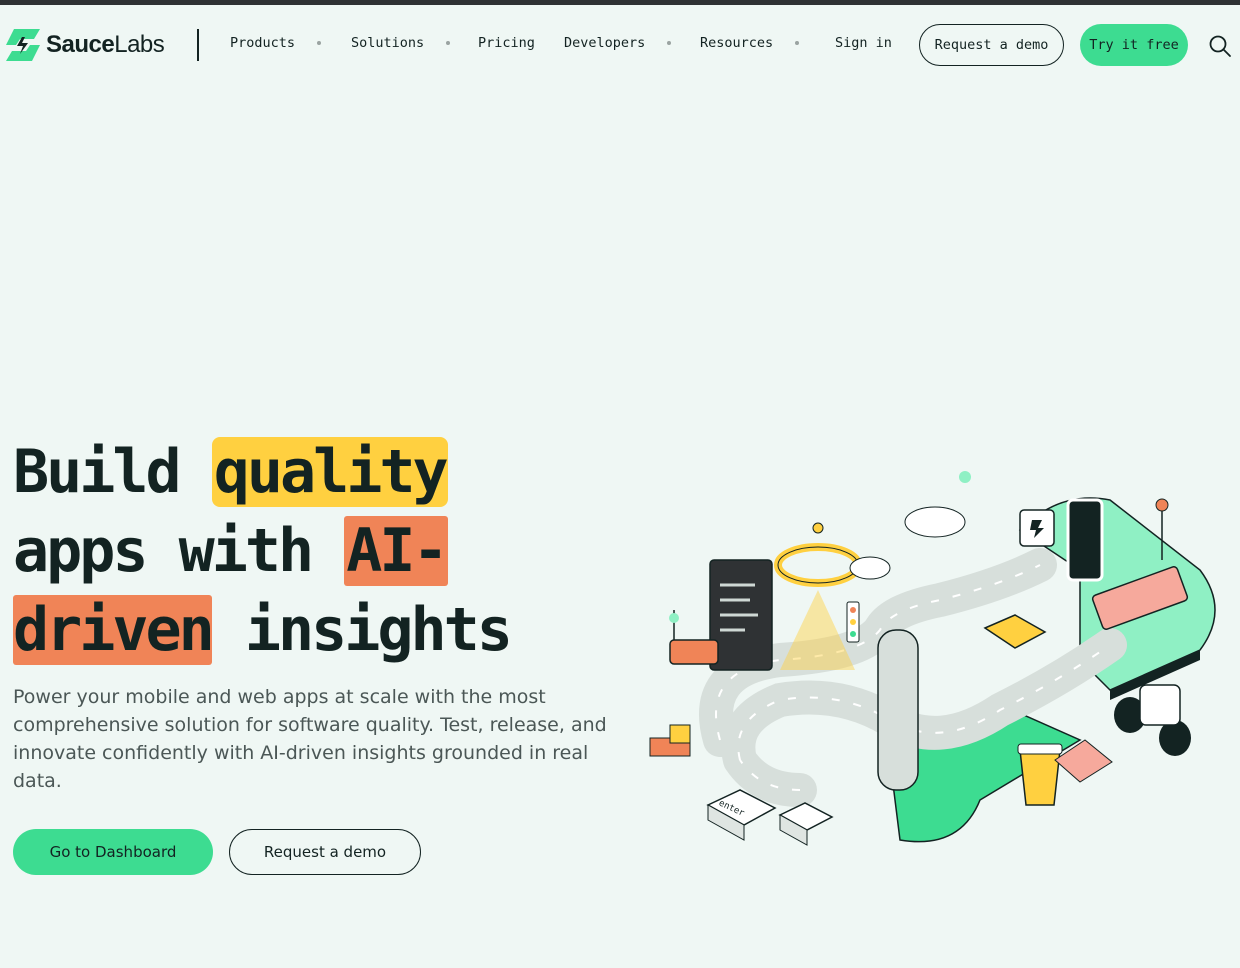 The image size is (1240, 968). Describe the element at coordinates (1040, 777) in the screenshot. I see `coffee-cup` at that location.